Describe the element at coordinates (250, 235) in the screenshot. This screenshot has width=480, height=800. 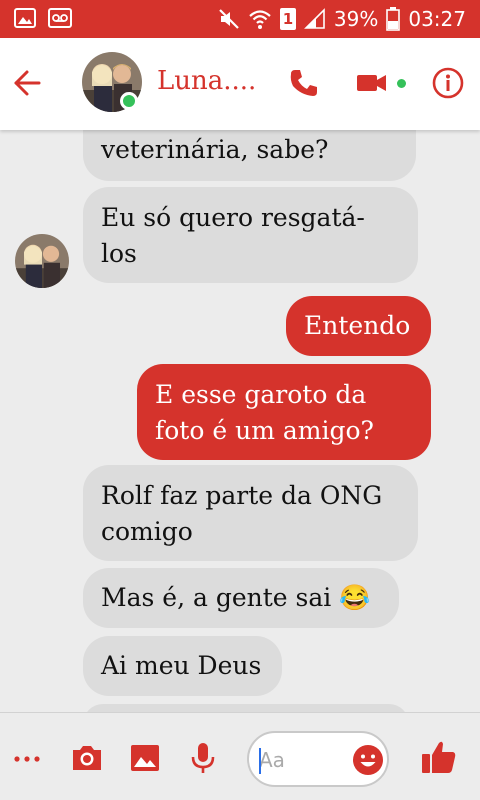
I see `message-bubble-received: Eu só quero resgatá- los` at that location.